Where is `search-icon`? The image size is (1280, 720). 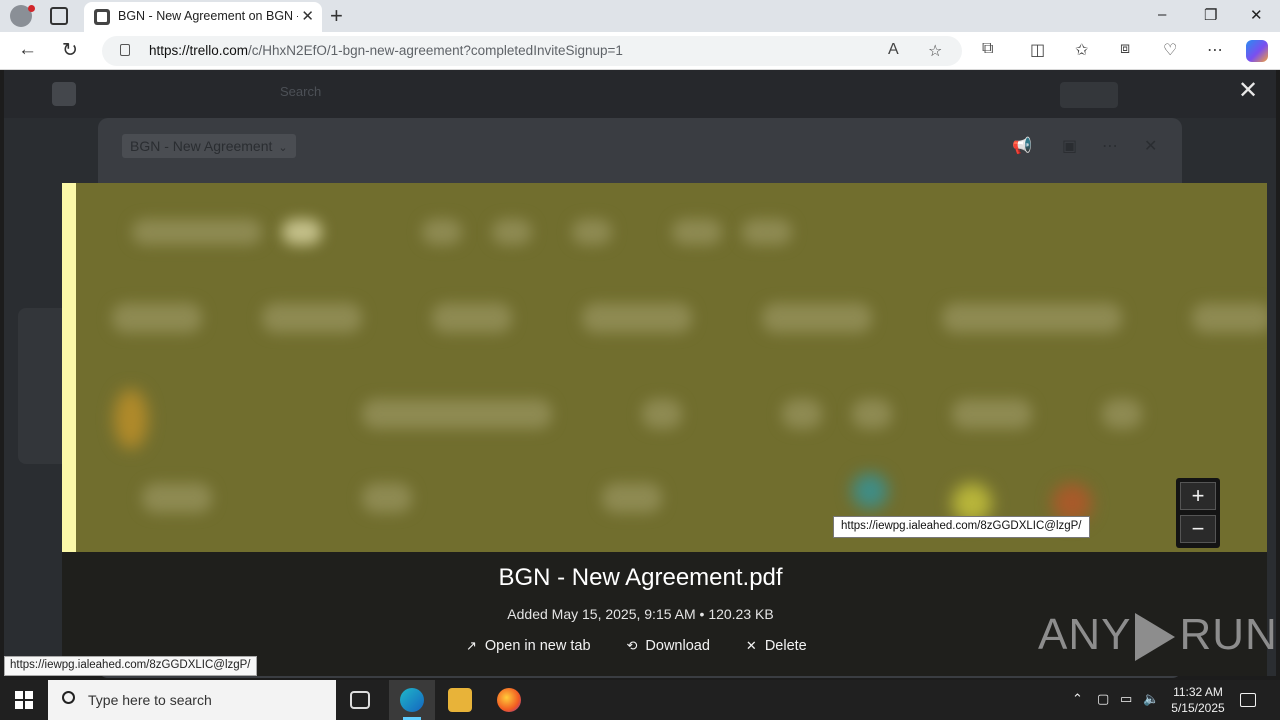
search-icon is located at coordinates (68, 697).